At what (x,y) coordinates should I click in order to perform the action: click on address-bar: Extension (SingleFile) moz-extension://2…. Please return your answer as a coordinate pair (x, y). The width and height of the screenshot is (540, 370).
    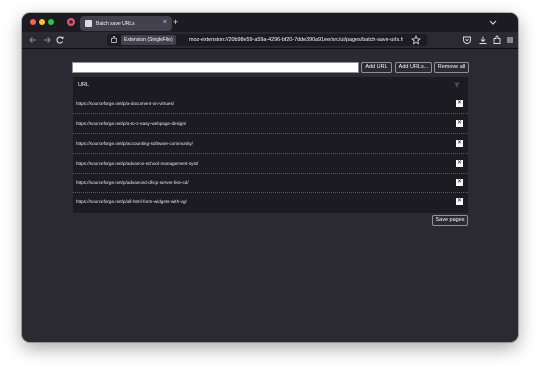
    Looking at the image, I should click on (267, 40).